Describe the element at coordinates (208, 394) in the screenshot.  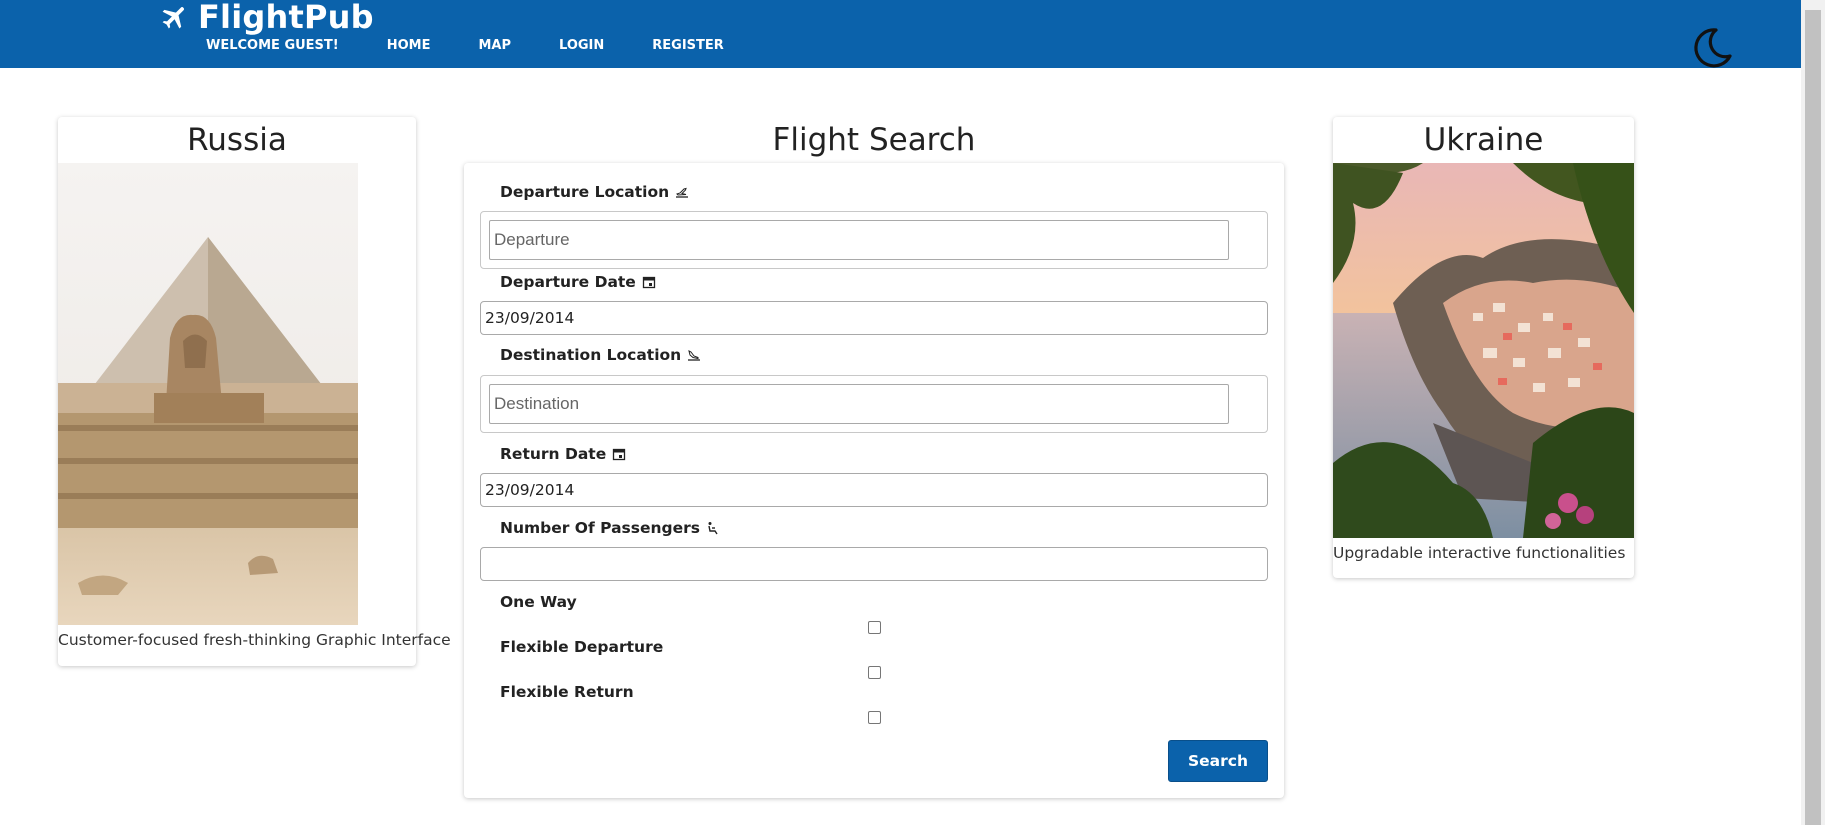
I see `pyramid-sphinx-photo` at that location.